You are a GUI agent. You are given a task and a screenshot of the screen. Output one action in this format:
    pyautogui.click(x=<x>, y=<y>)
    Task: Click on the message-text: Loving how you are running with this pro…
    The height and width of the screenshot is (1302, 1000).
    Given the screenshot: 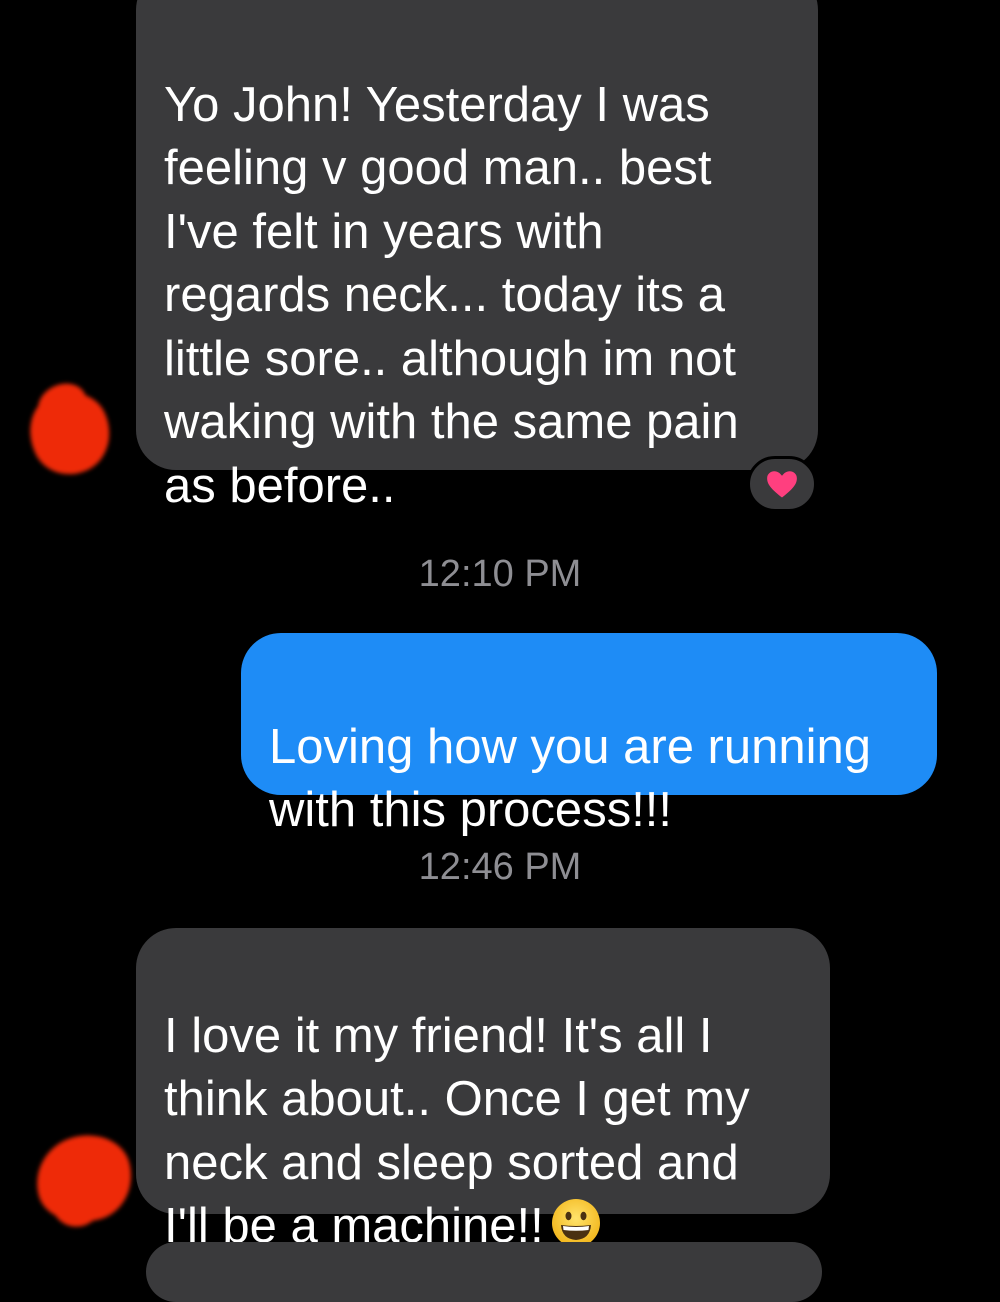 What is the action you would take?
    pyautogui.click(x=570, y=778)
    